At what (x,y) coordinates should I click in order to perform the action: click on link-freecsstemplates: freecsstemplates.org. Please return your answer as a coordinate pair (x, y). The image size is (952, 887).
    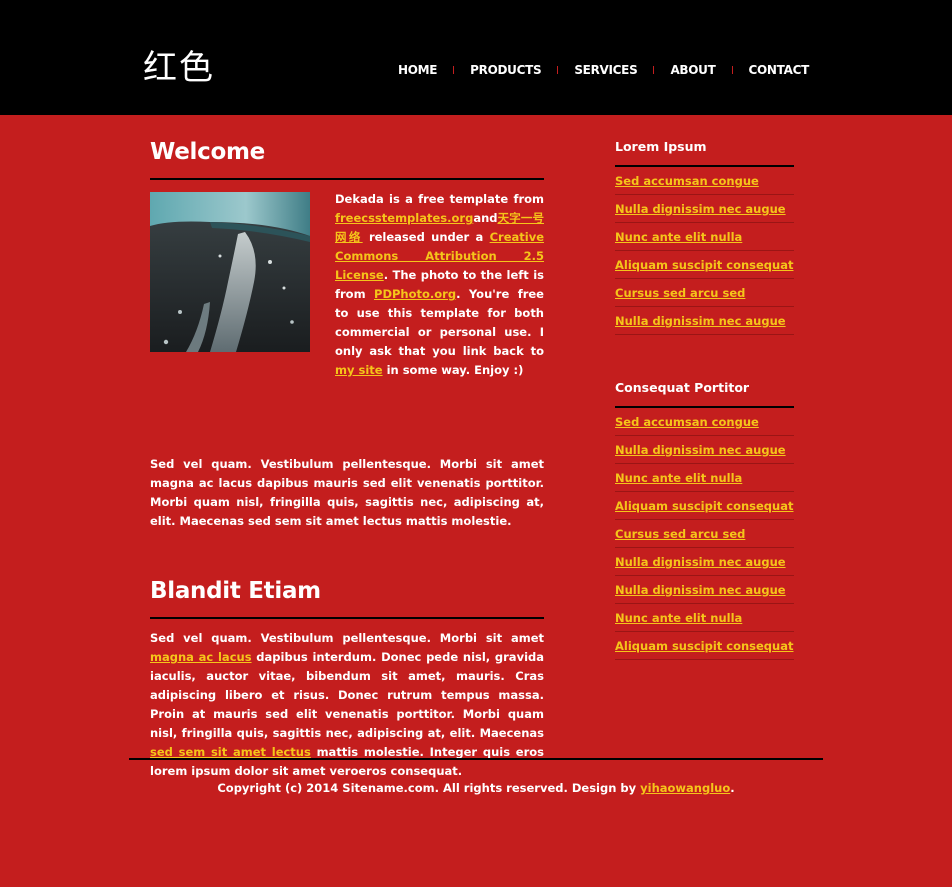
    Looking at the image, I should click on (404, 218).